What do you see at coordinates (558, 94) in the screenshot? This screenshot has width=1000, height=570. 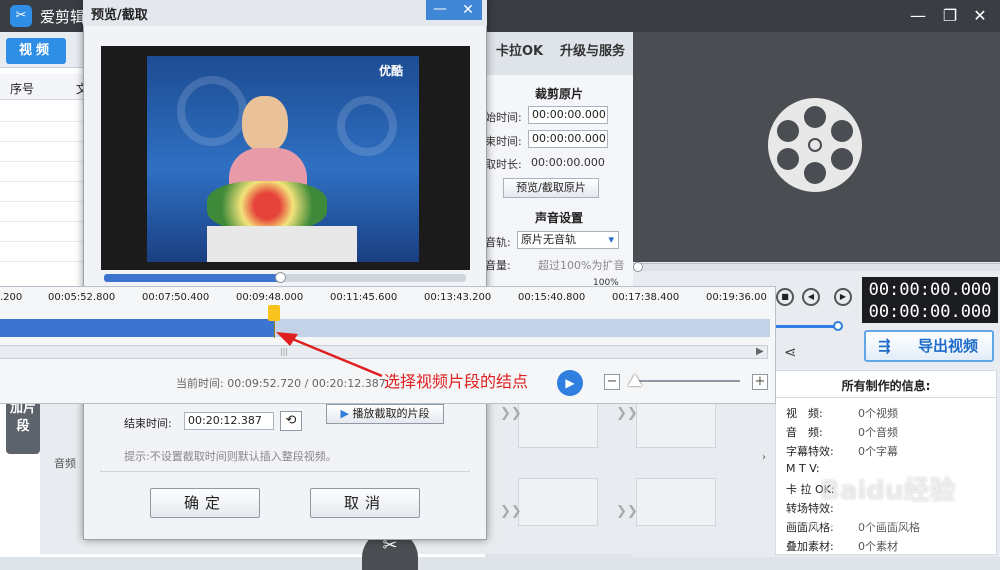 I see `crop-section-title: 裁剪原片` at bounding box center [558, 94].